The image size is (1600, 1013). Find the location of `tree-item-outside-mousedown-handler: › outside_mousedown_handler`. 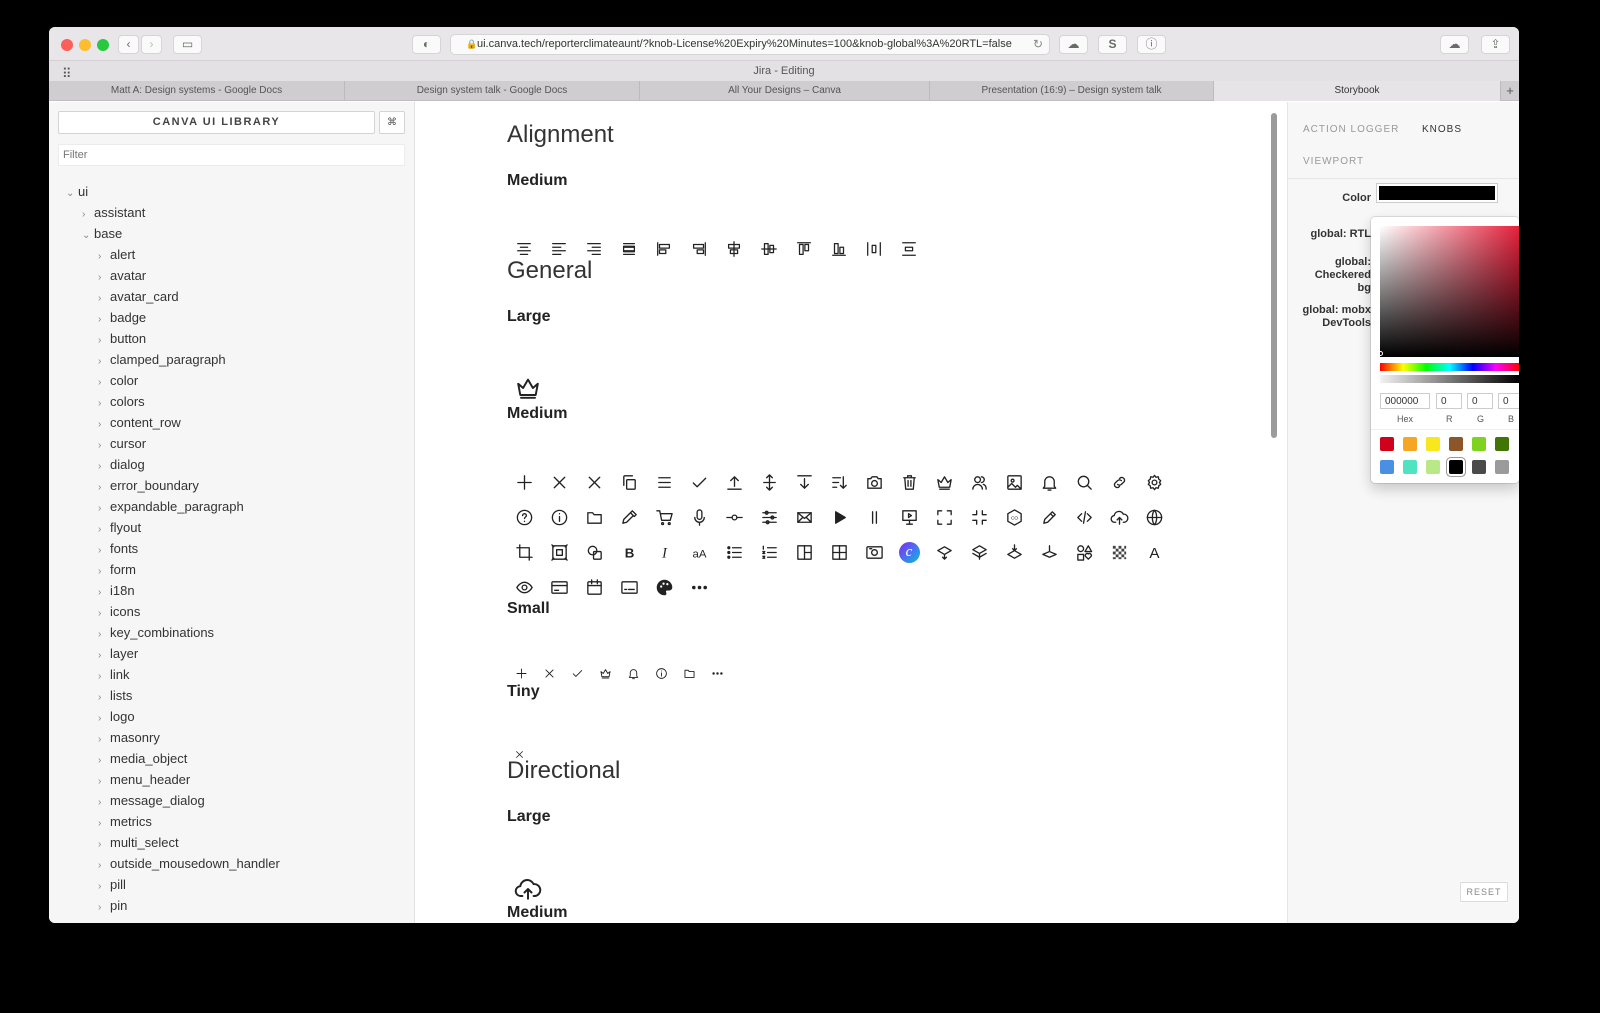

tree-item-outside-mousedown-handler: › outside_mousedown_handler is located at coordinates (189, 863).